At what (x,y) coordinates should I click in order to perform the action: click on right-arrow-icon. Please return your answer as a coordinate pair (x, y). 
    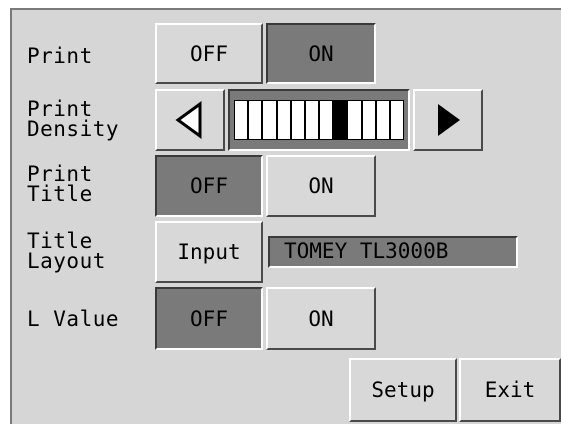
    Looking at the image, I should click on (449, 120).